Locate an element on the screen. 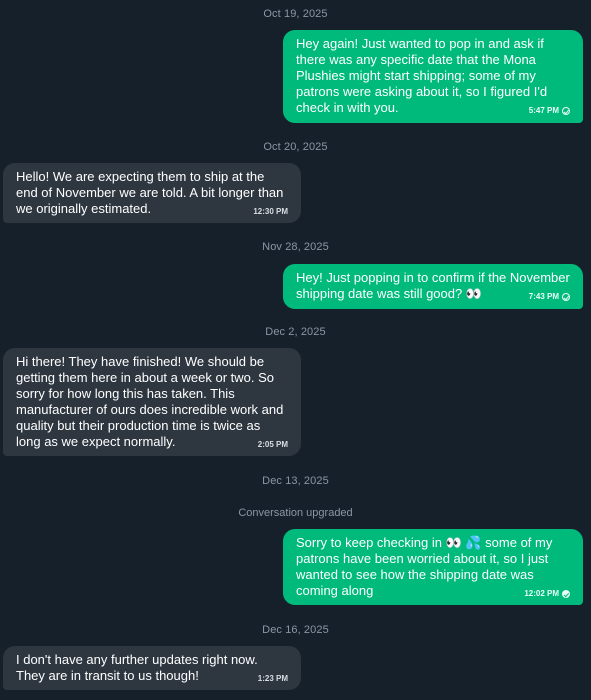 The image size is (591, 700). date-separator: Oct 20, 2025 is located at coordinates (295, 147).